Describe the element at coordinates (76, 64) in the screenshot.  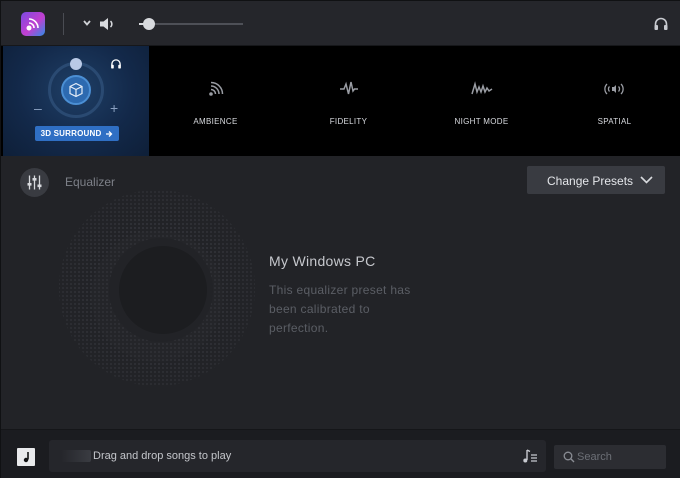
I see `surround-dial-handle` at that location.